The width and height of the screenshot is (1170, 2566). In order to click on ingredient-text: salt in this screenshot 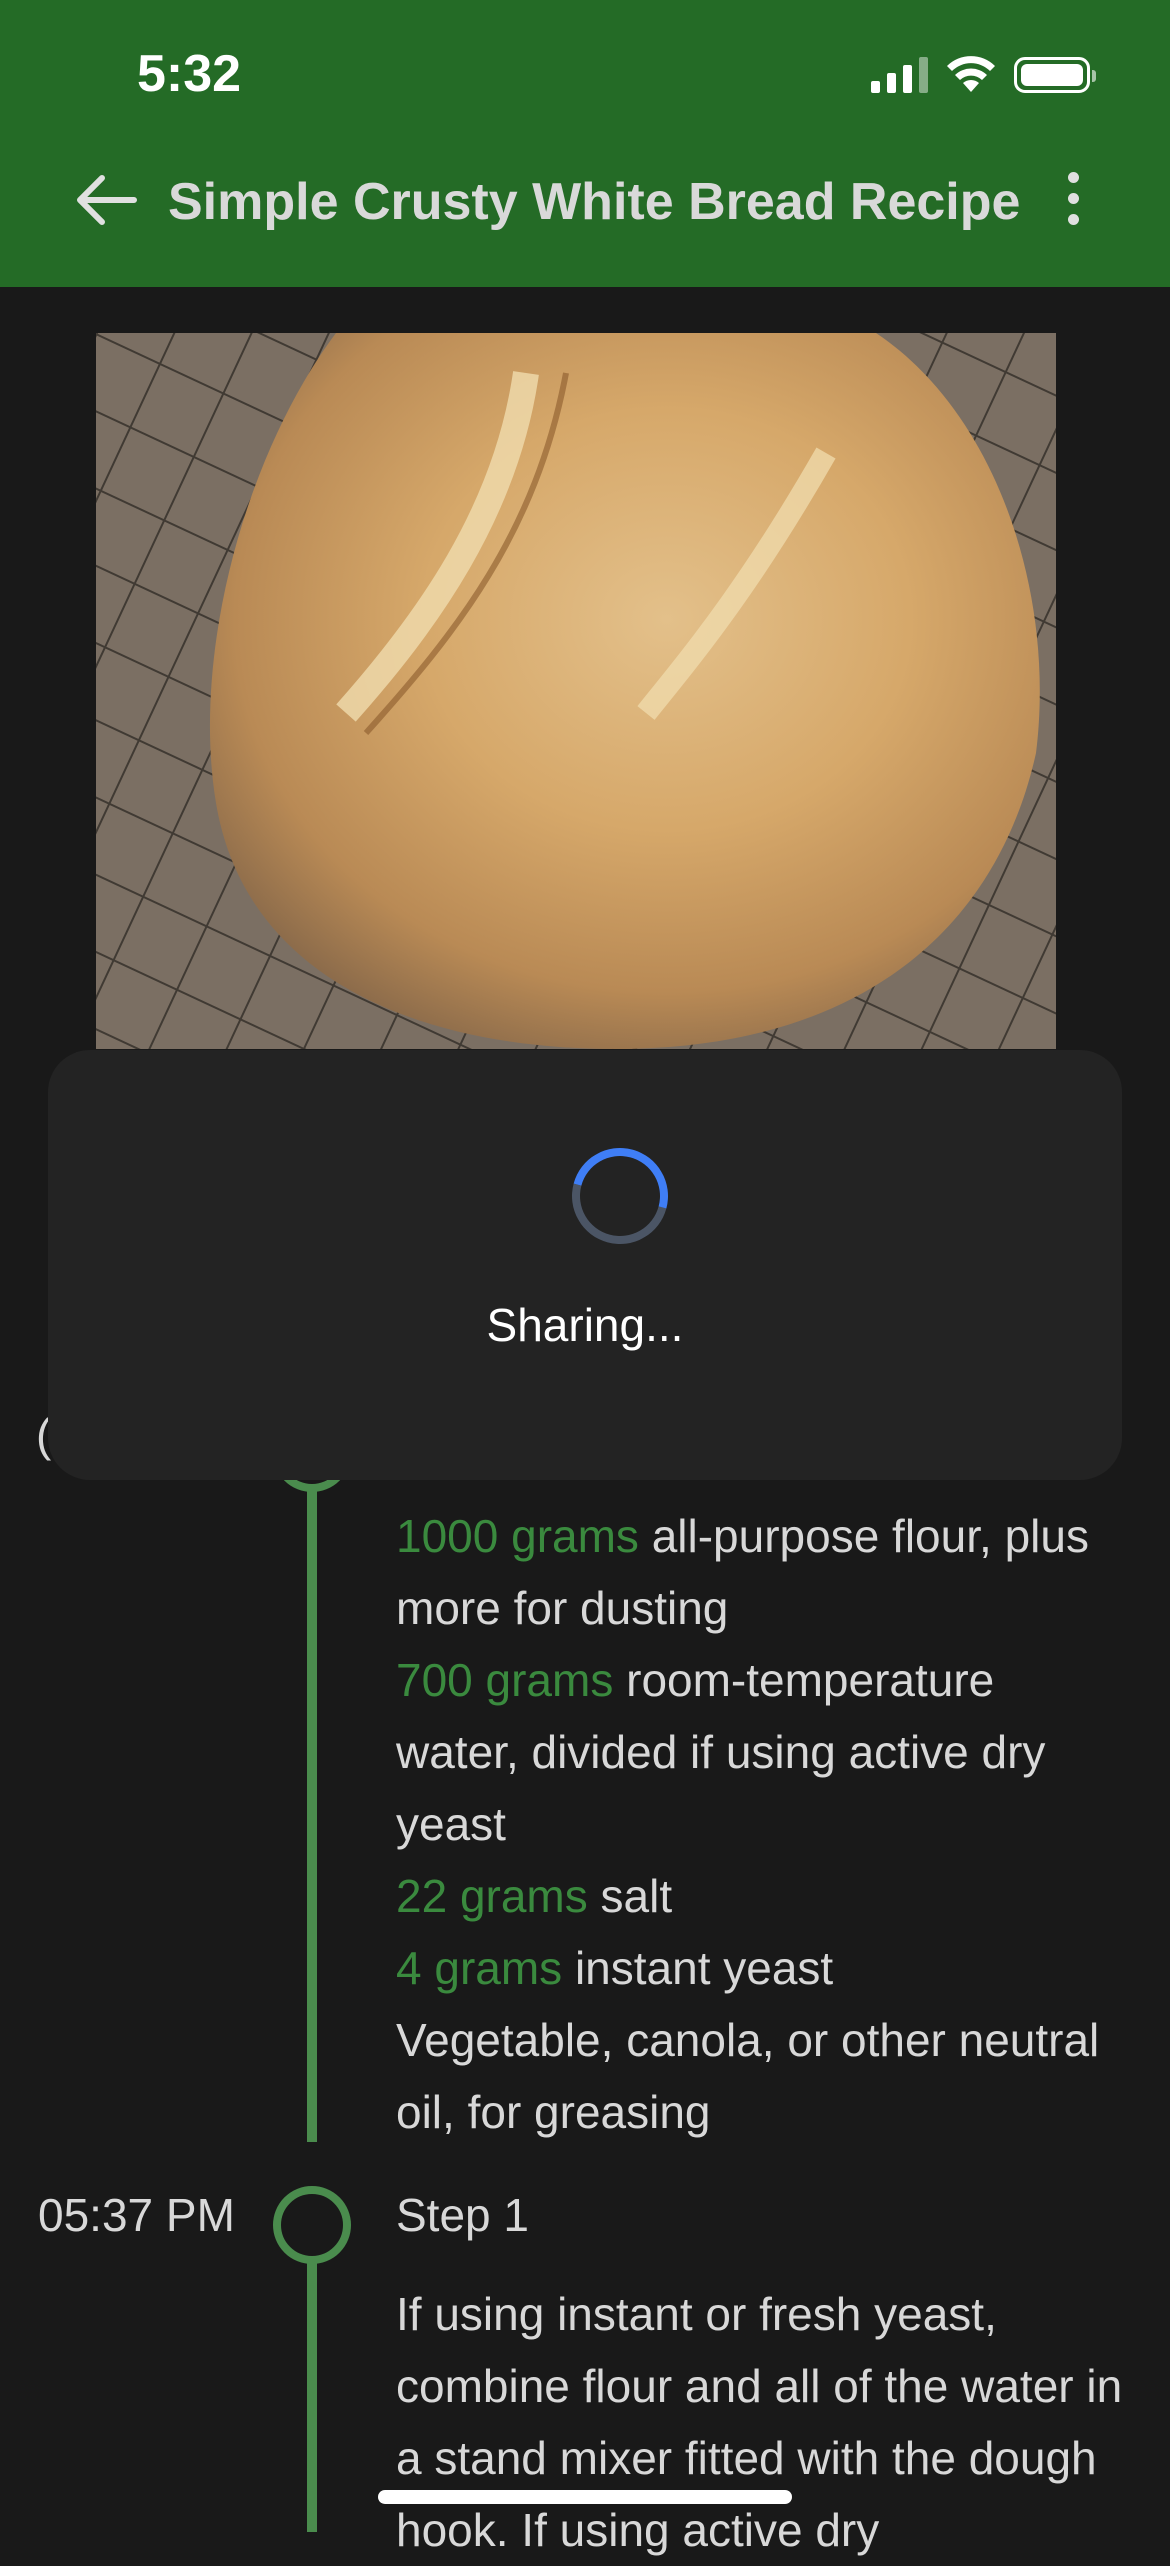, I will do `click(636, 1896)`.